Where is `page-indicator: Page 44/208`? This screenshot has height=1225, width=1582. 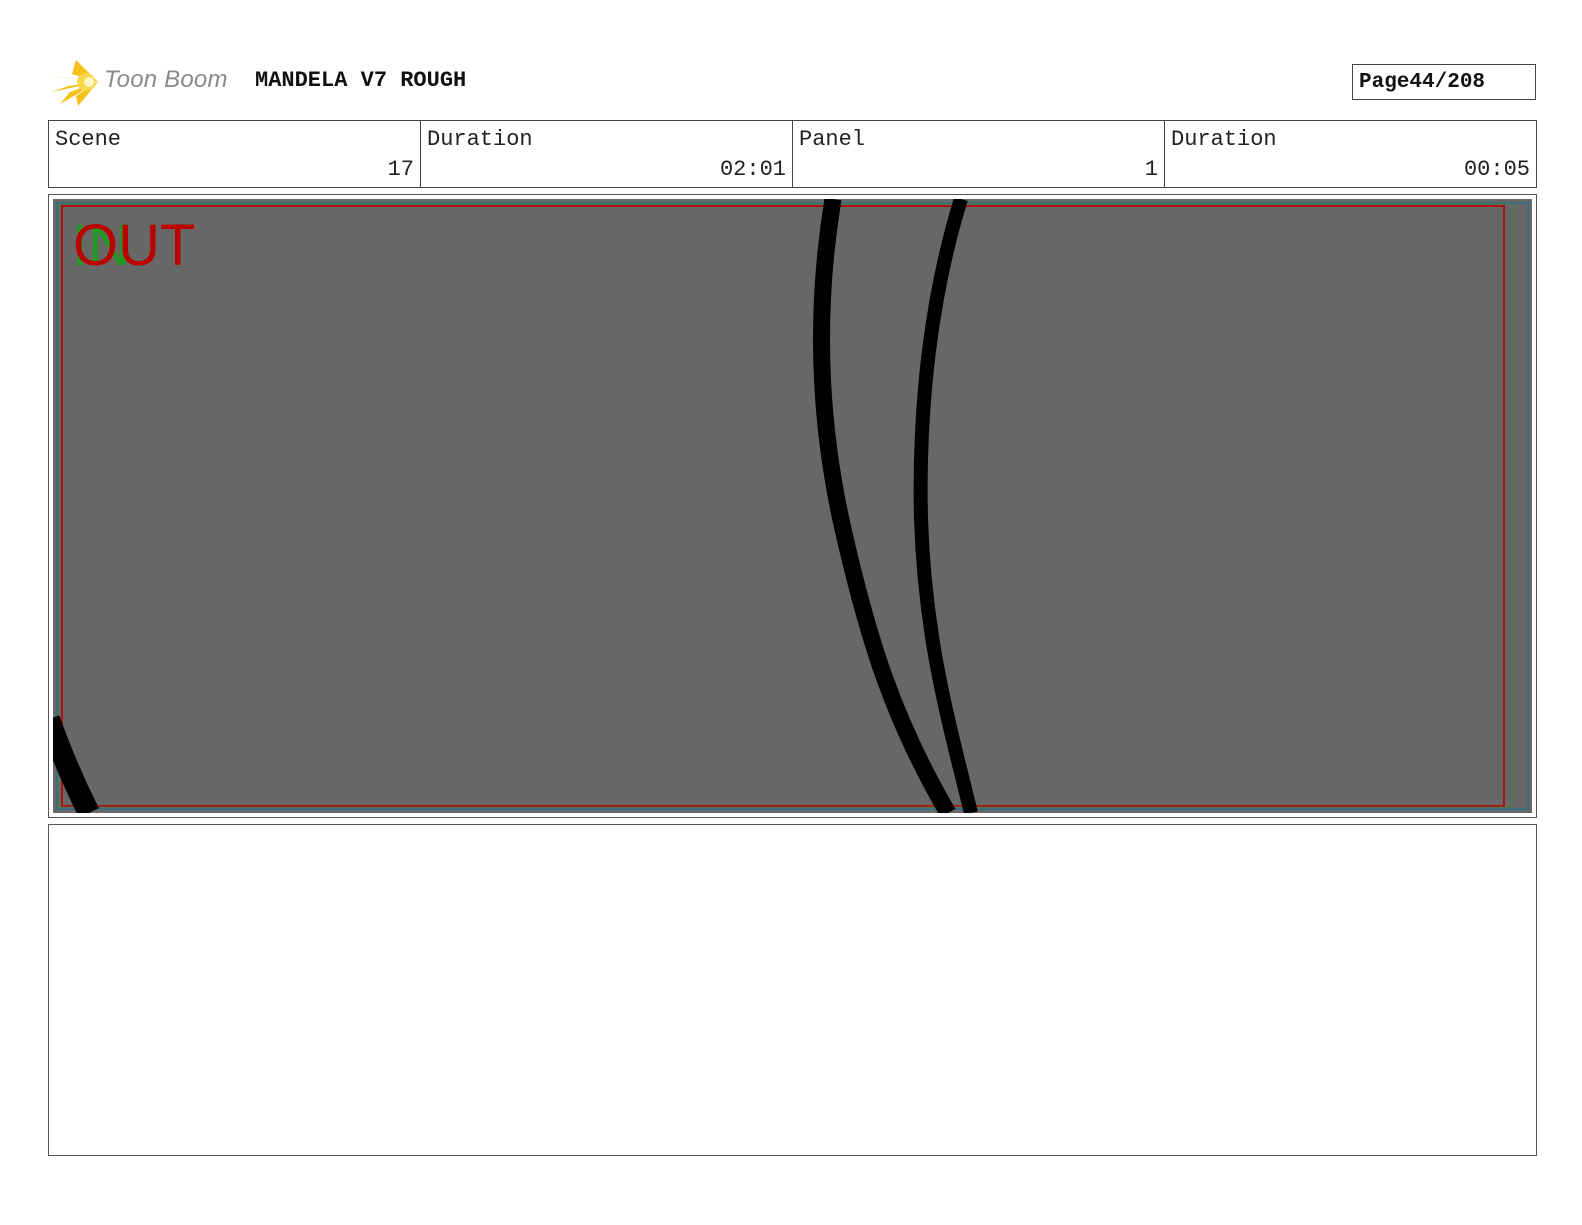 page-indicator: Page 44/208 is located at coordinates (1444, 82).